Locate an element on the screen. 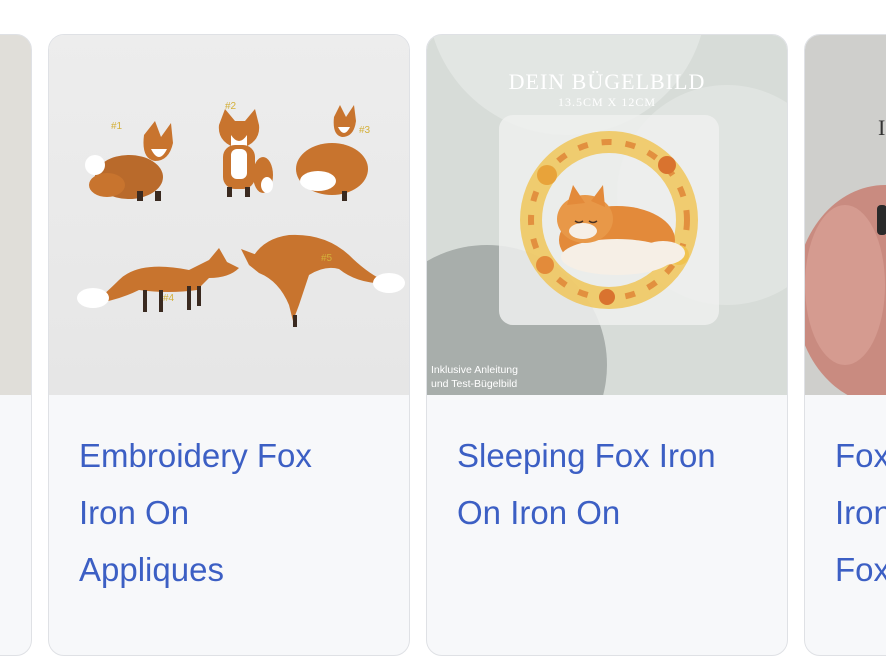  result-card-partial-right: I Fox Iron Fox is located at coordinates (845, 345).